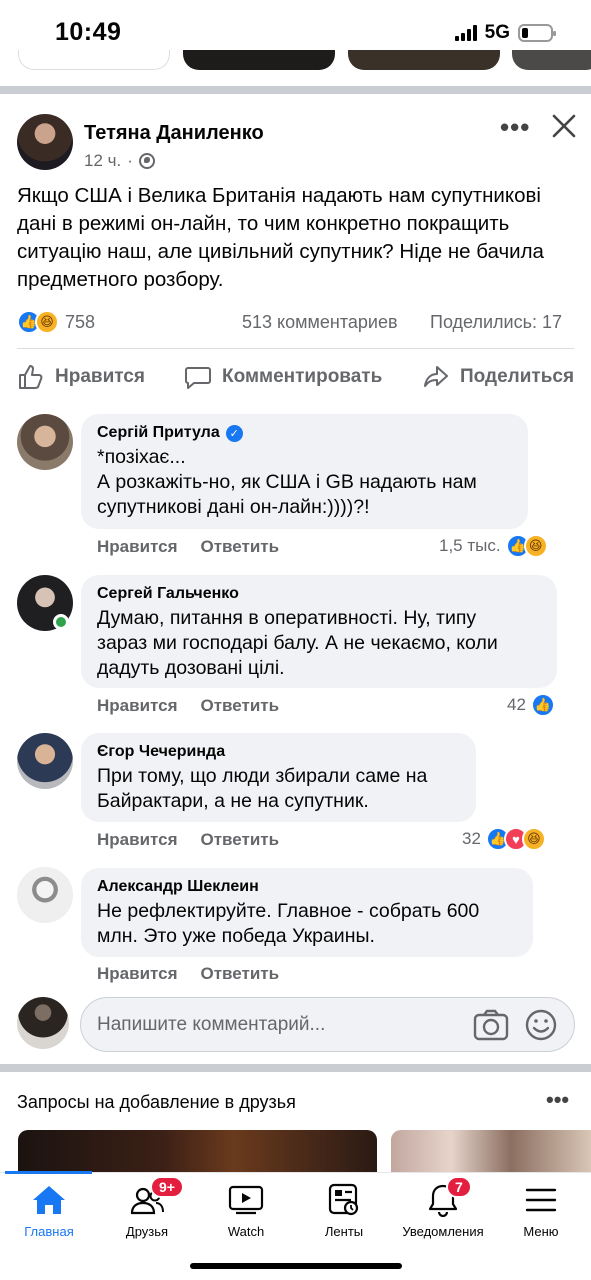  What do you see at coordinates (542, 705) in the screenshot?
I see `like-reaction-icon: 👍` at bounding box center [542, 705].